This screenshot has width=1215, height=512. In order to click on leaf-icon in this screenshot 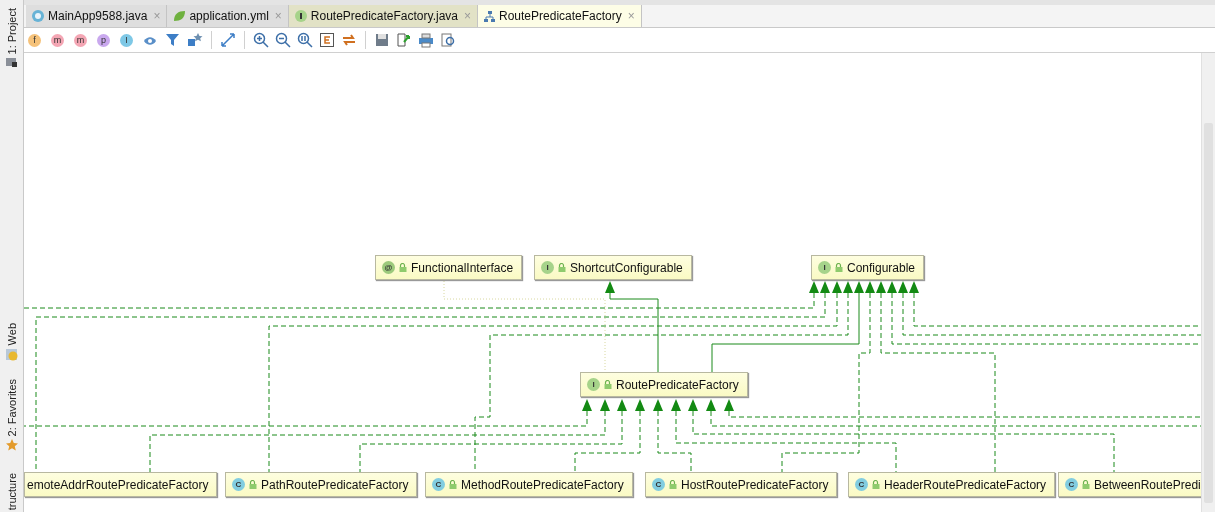, I will do `click(179, 16)`.